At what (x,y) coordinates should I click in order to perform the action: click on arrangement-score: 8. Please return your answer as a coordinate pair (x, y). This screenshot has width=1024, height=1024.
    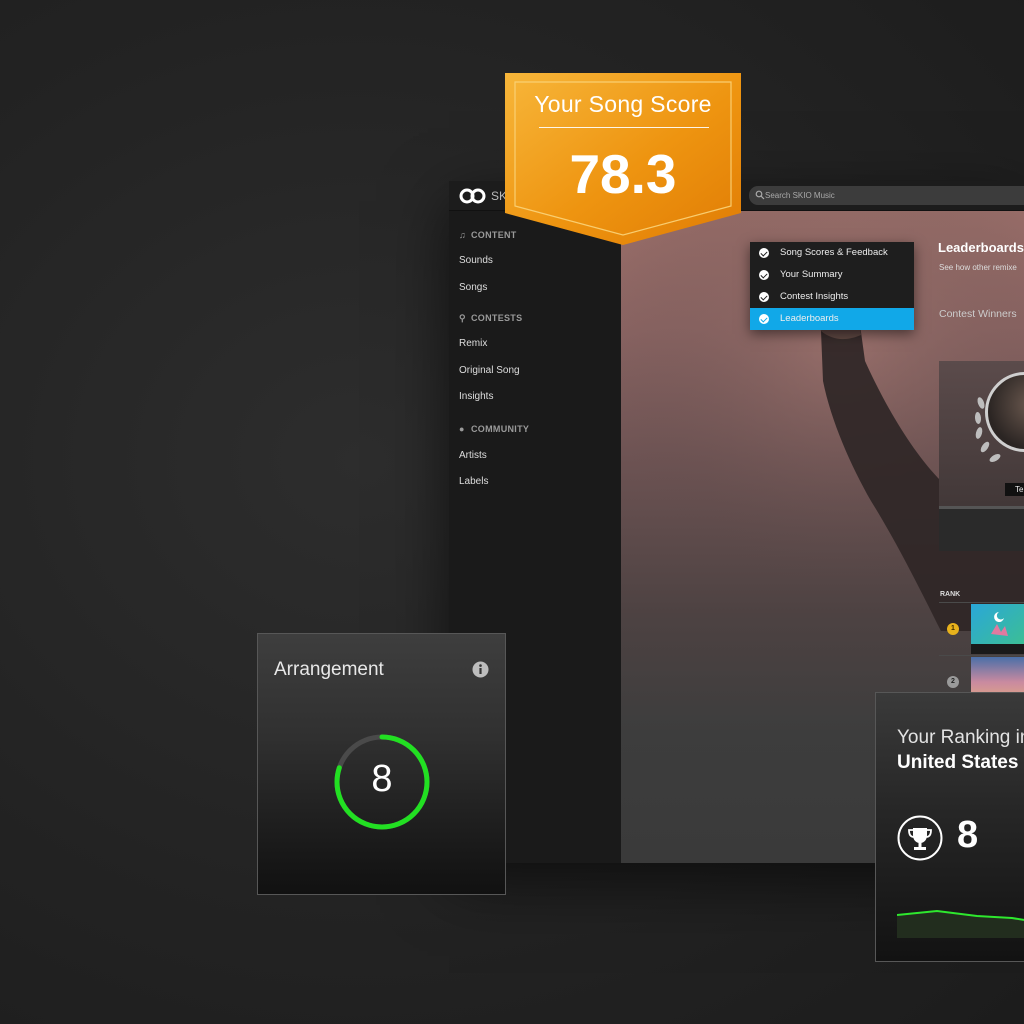
    Looking at the image, I should click on (382, 779).